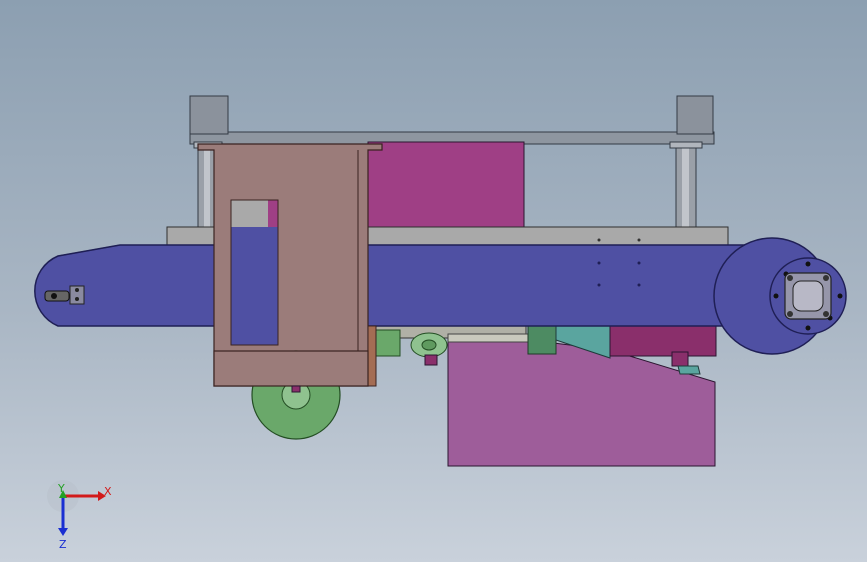  What do you see at coordinates (808, 296) in the screenshot?
I see `bearing-core` at bounding box center [808, 296].